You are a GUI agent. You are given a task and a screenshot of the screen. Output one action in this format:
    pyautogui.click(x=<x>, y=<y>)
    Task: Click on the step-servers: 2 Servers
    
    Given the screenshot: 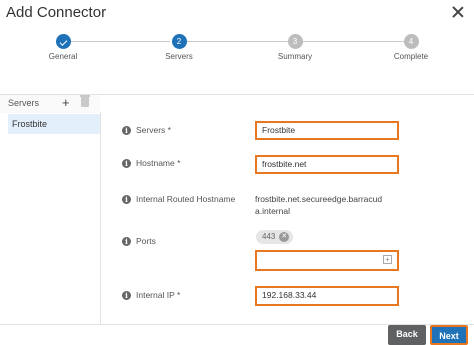 What is the action you would take?
    pyautogui.click(x=179, y=47)
    